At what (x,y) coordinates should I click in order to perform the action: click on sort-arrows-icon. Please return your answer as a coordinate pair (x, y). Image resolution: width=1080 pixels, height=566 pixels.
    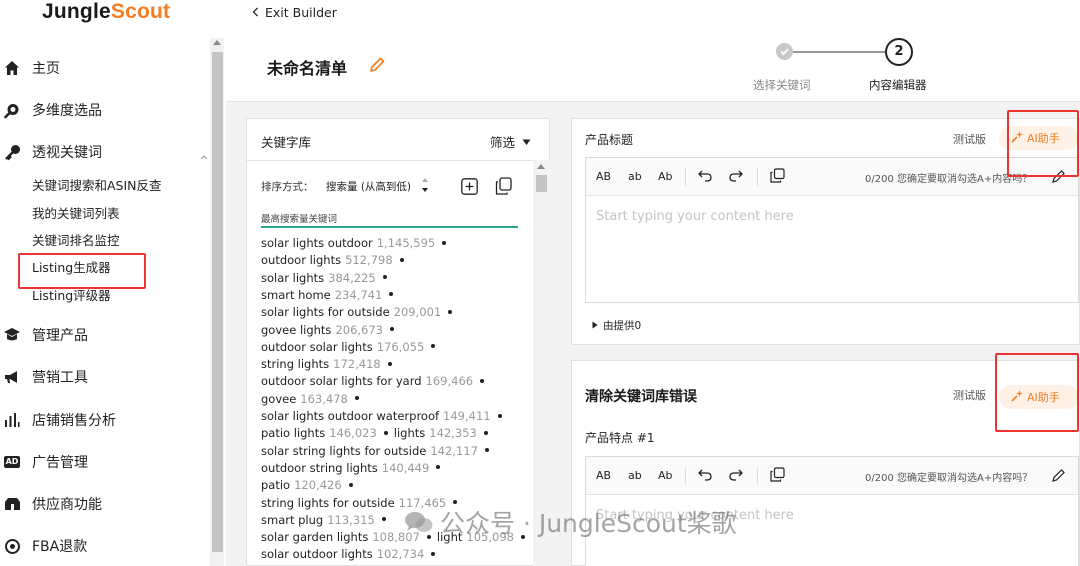
    Looking at the image, I should click on (425, 187).